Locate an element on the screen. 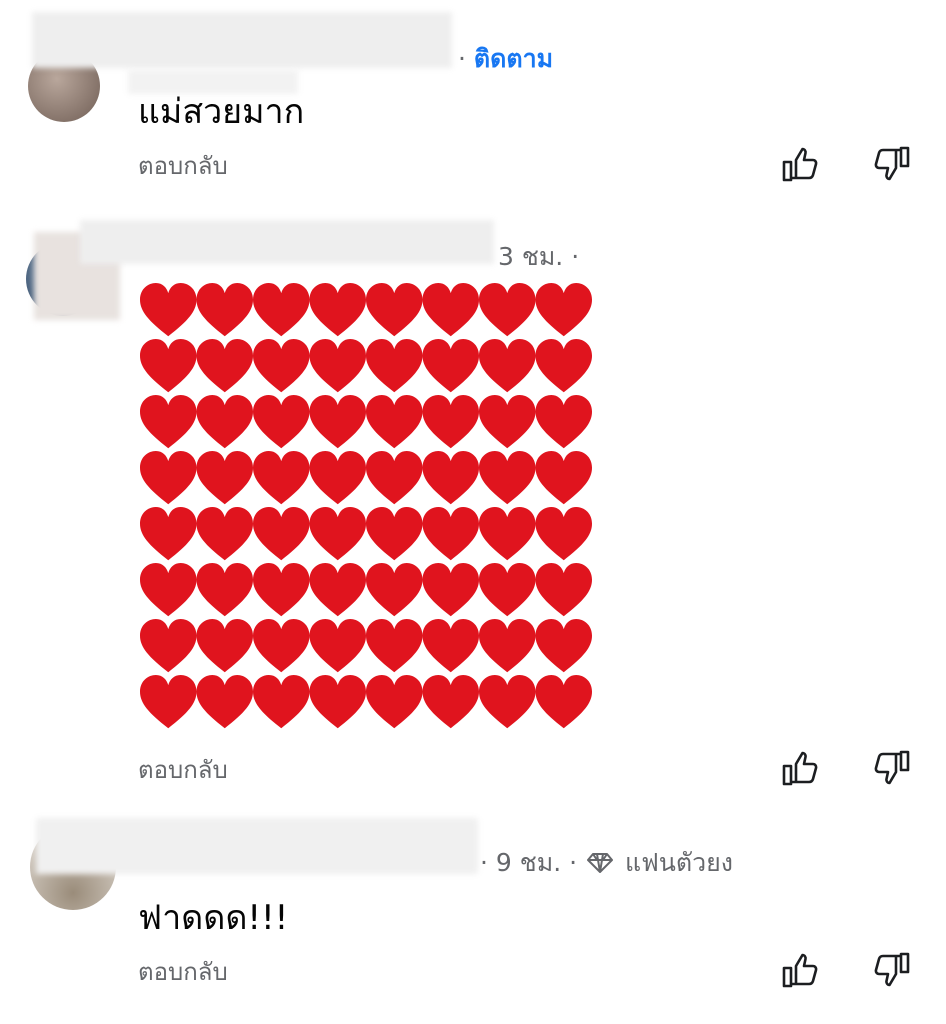 Image resolution: width=946 pixels, height=1024 pixels. comment-time: 3 ชม. · is located at coordinates (539, 256).